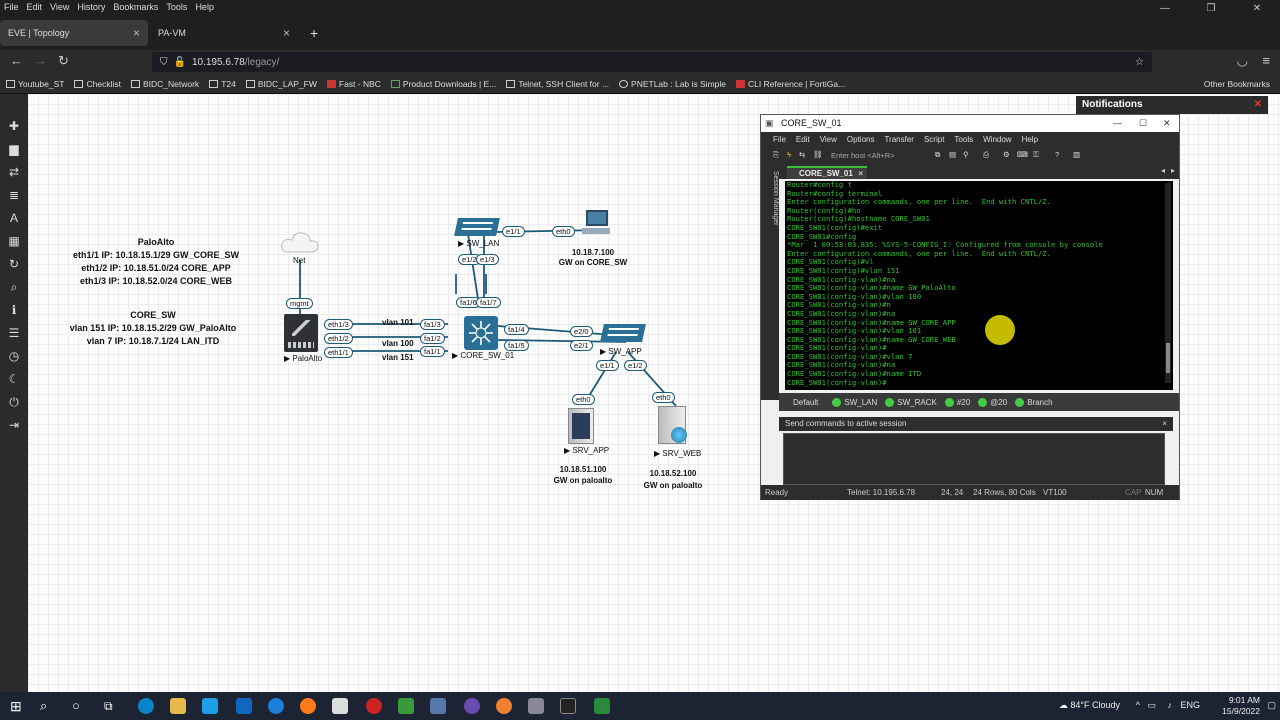  Describe the element at coordinates (776, 155) in the screenshot. I see `connect-icon: ⎘` at that location.